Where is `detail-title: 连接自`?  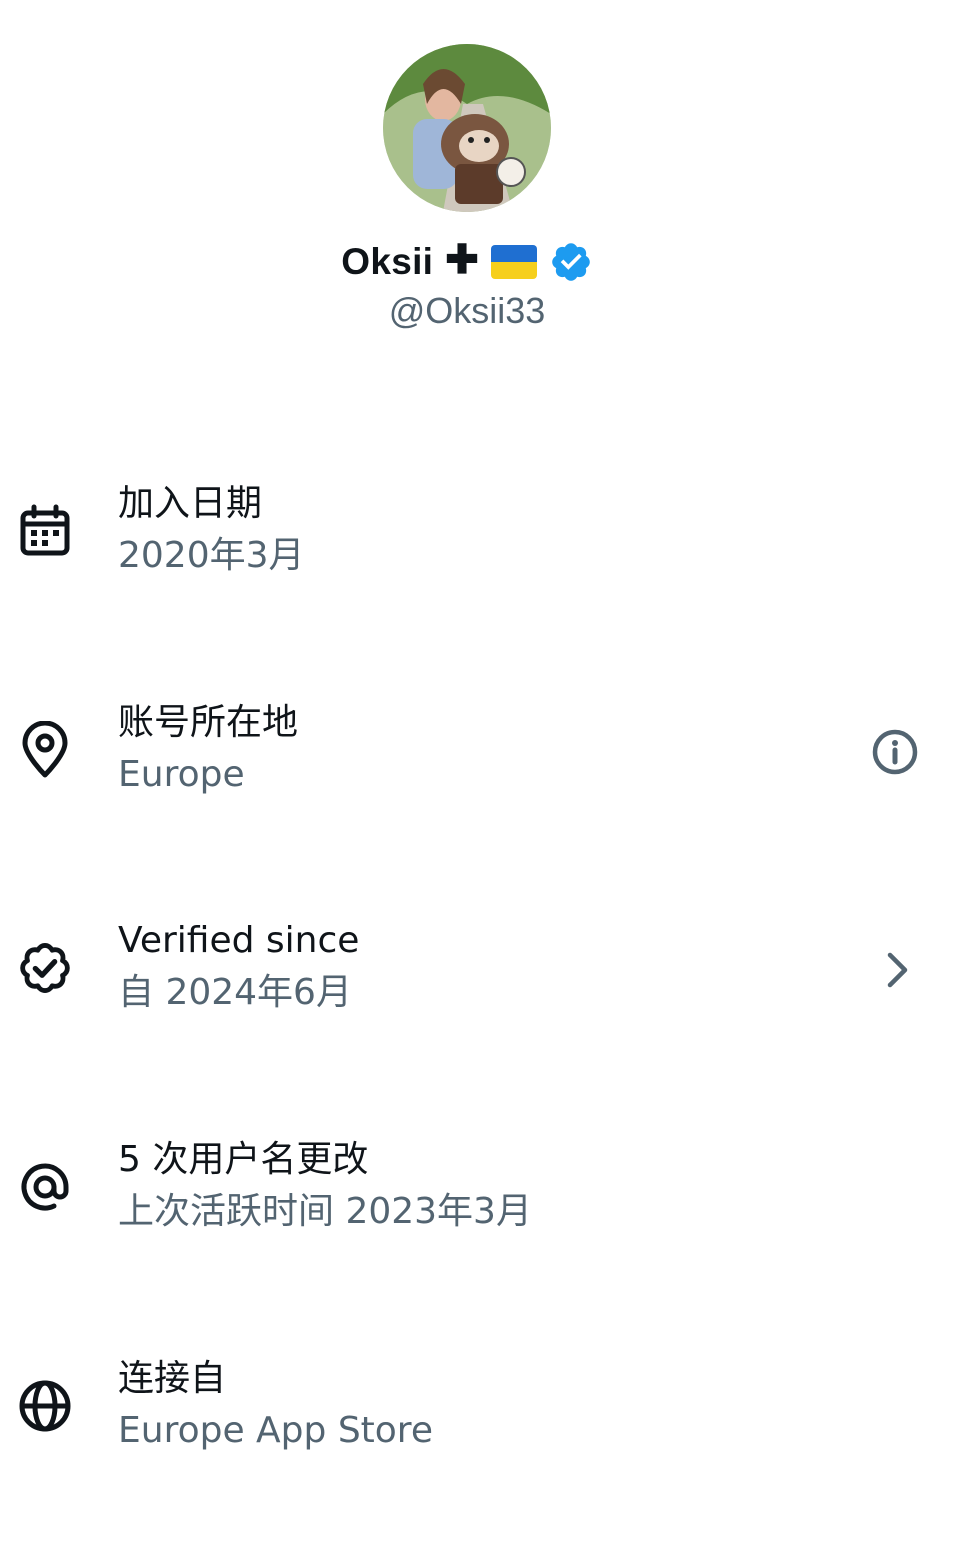
detail-title: 连接自 is located at coordinates (172, 1378).